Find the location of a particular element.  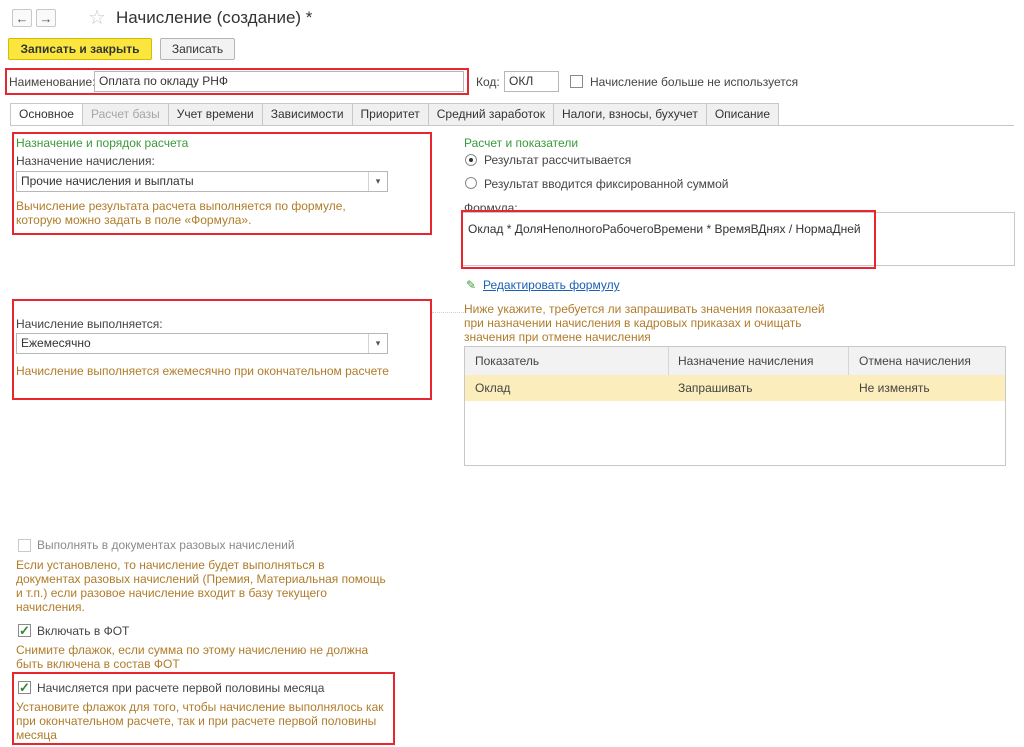

name-field: Оплата по окладу РНФ is located at coordinates (279, 81).